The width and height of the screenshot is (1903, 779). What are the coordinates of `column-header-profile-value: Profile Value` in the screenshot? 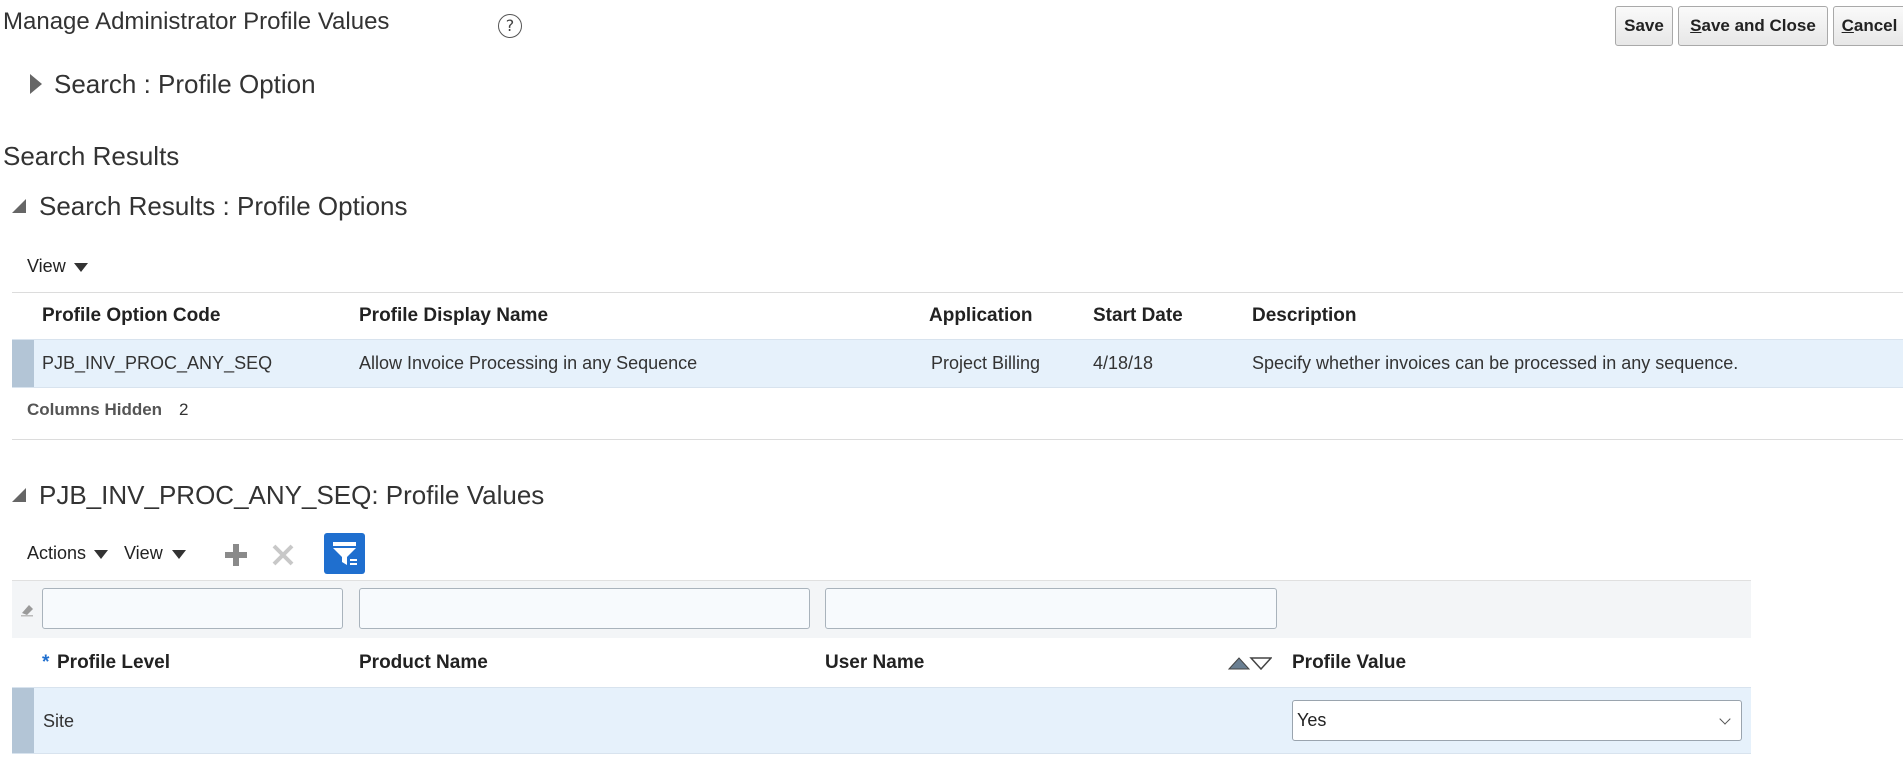 It's located at (1349, 663).